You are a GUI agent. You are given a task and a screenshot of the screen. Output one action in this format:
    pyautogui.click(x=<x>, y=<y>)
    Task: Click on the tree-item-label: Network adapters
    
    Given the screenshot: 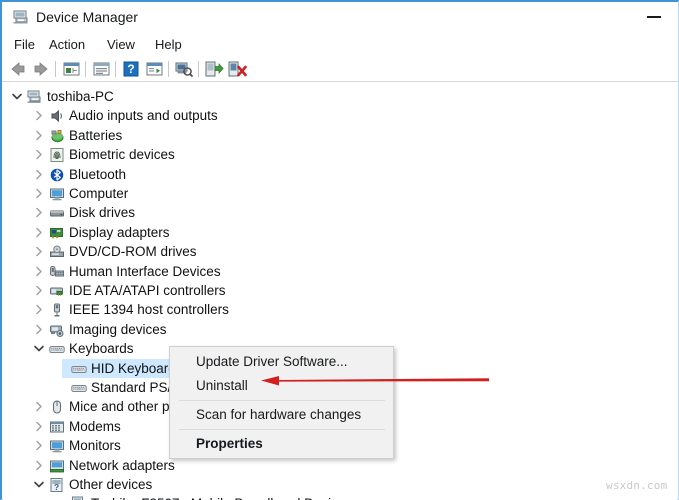 What is the action you would take?
    pyautogui.click(x=122, y=465)
    